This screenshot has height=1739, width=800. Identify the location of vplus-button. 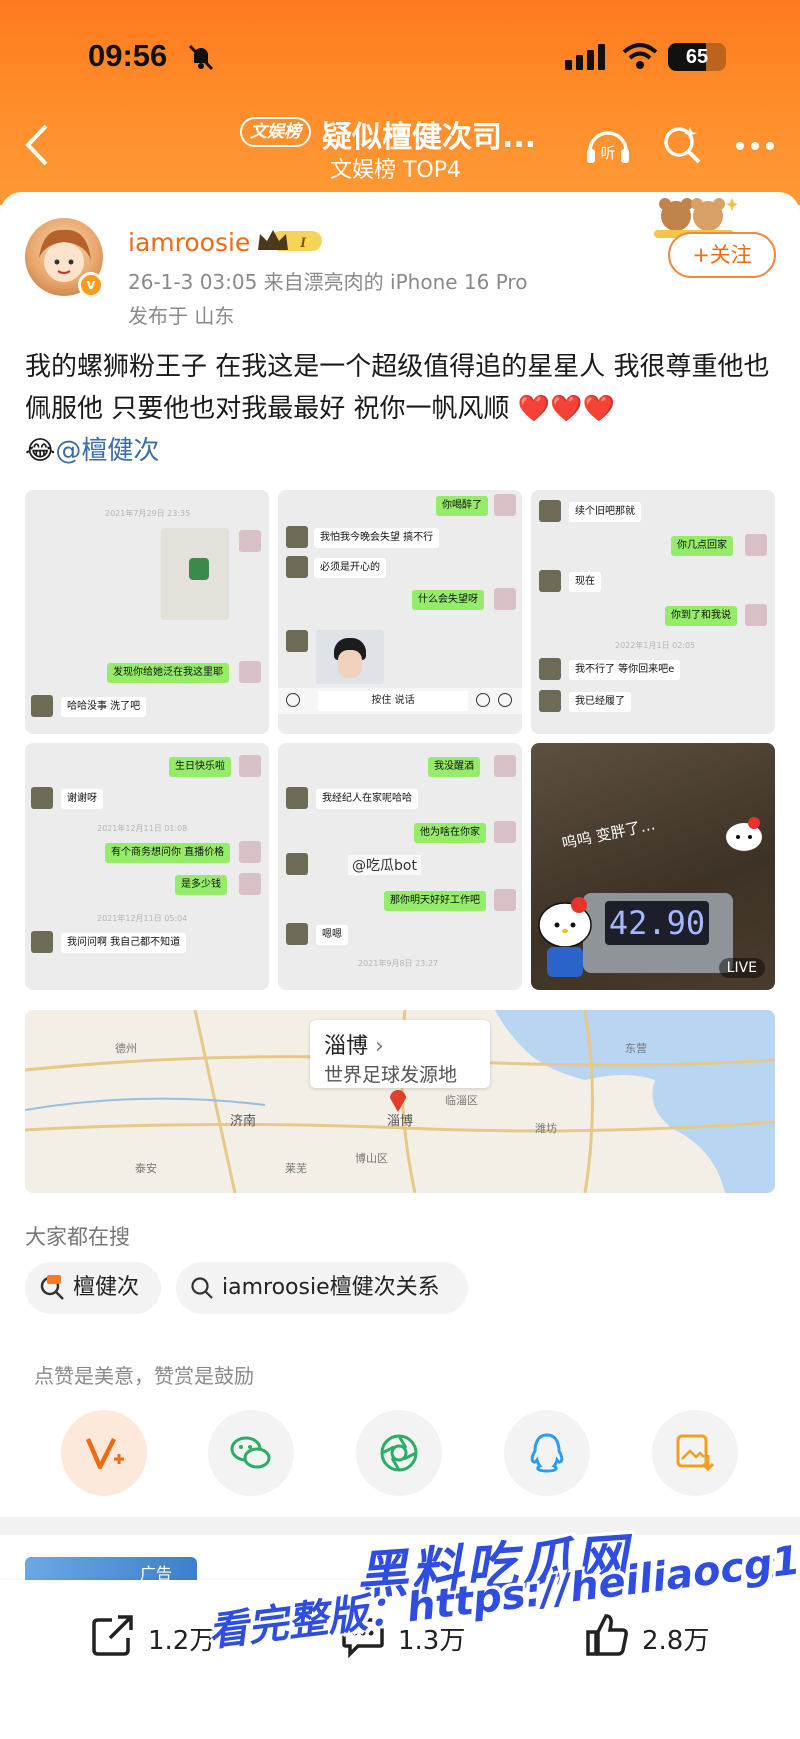
(104, 1453).